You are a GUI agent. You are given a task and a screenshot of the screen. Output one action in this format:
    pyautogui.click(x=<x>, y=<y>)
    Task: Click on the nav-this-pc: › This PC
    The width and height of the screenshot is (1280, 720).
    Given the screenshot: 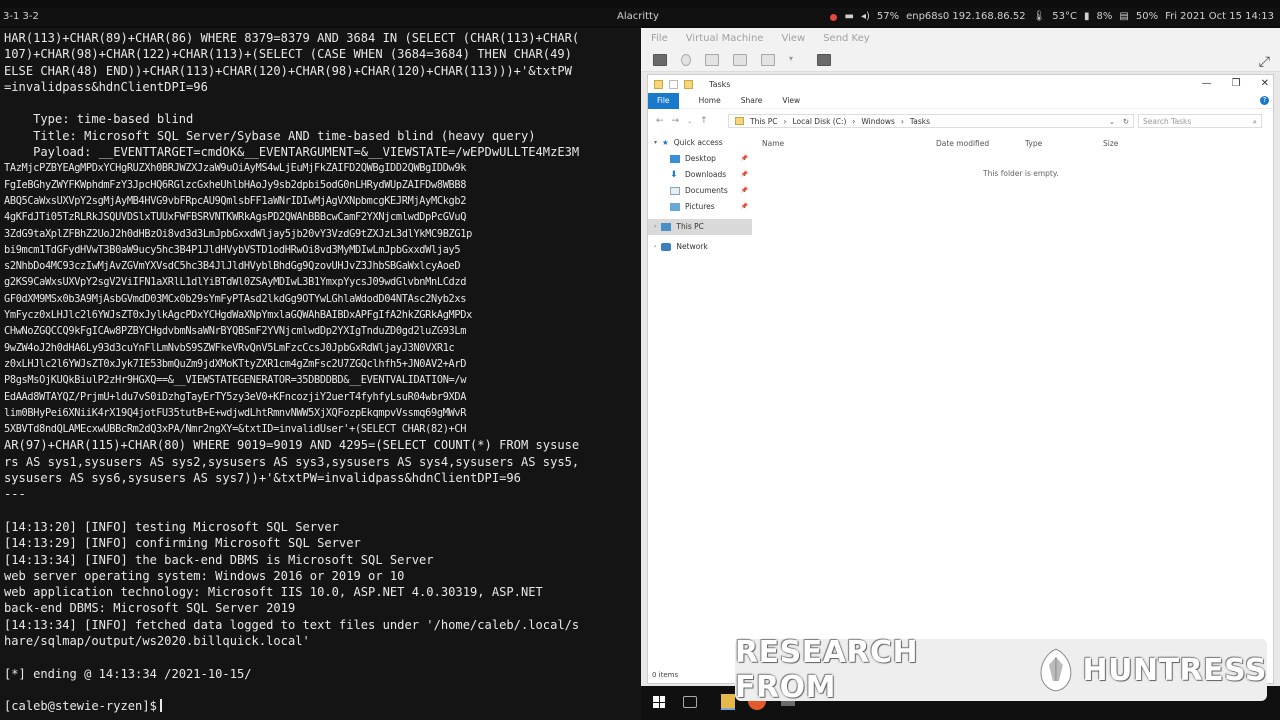 What is the action you would take?
    pyautogui.click(x=700, y=227)
    